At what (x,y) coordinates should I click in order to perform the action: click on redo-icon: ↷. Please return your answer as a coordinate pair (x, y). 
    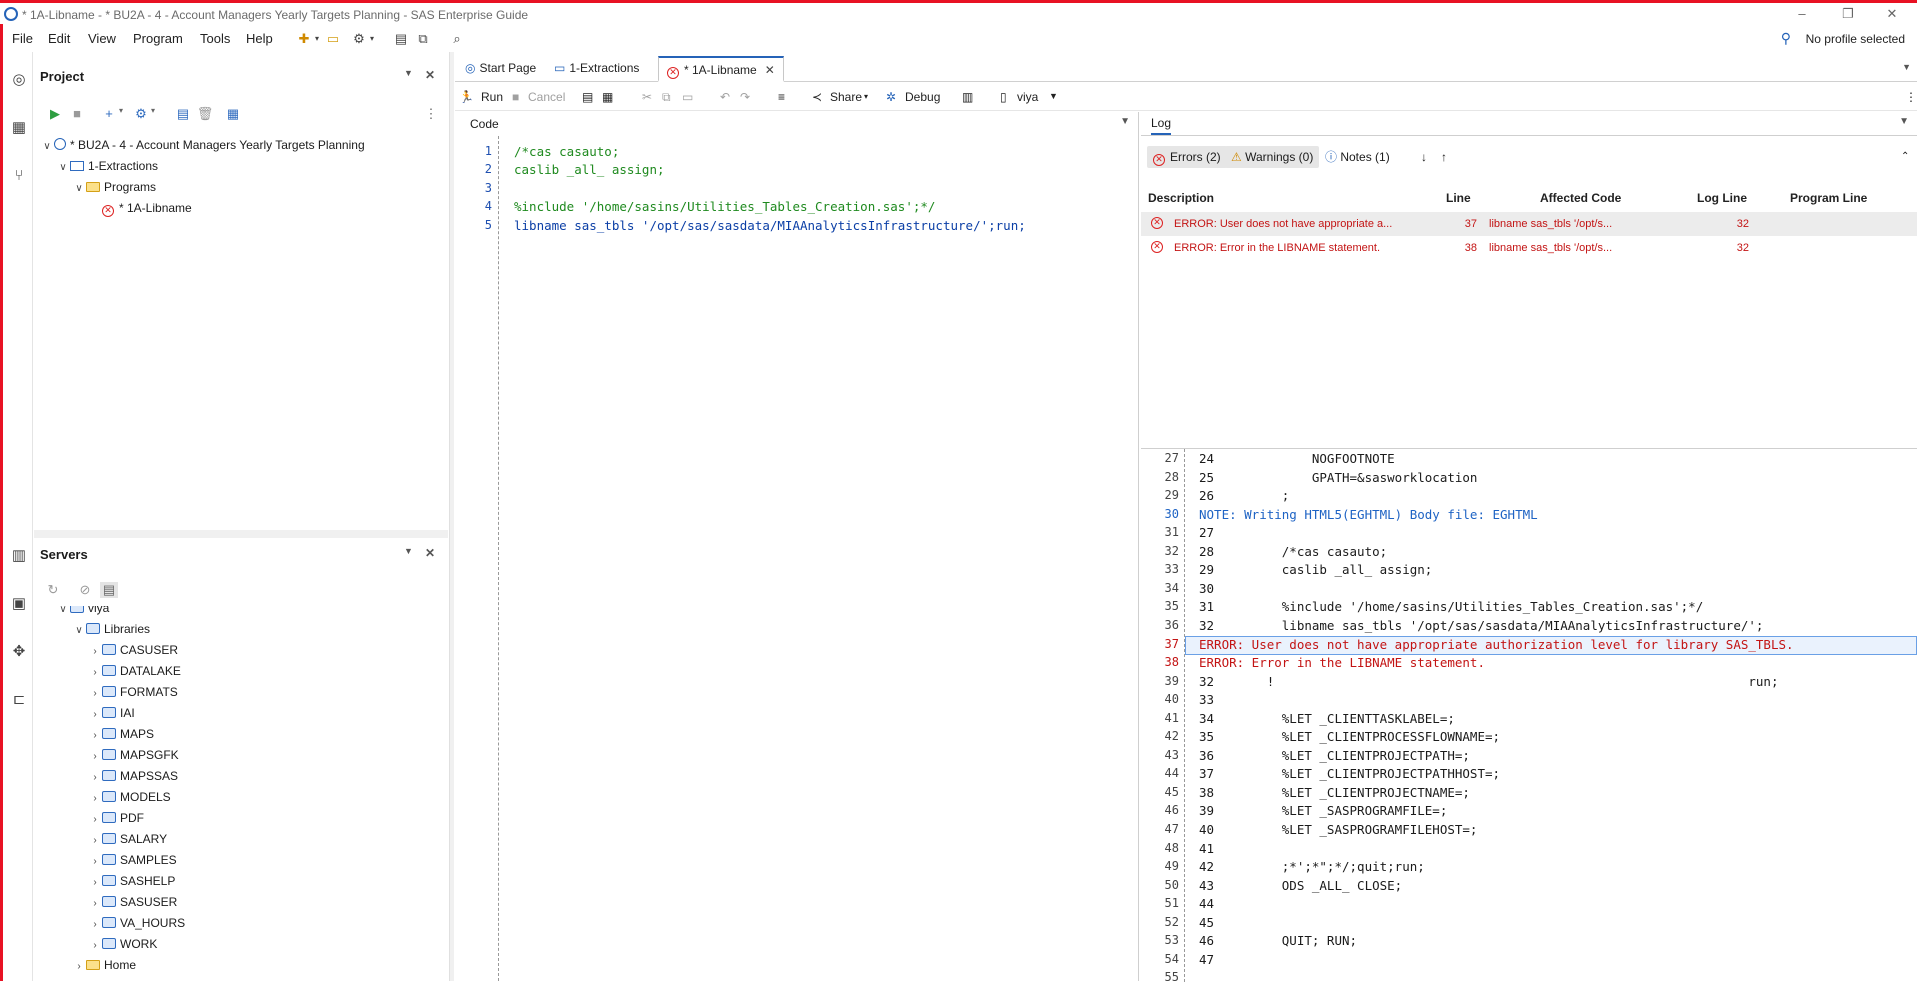
    Looking at the image, I should click on (745, 97).